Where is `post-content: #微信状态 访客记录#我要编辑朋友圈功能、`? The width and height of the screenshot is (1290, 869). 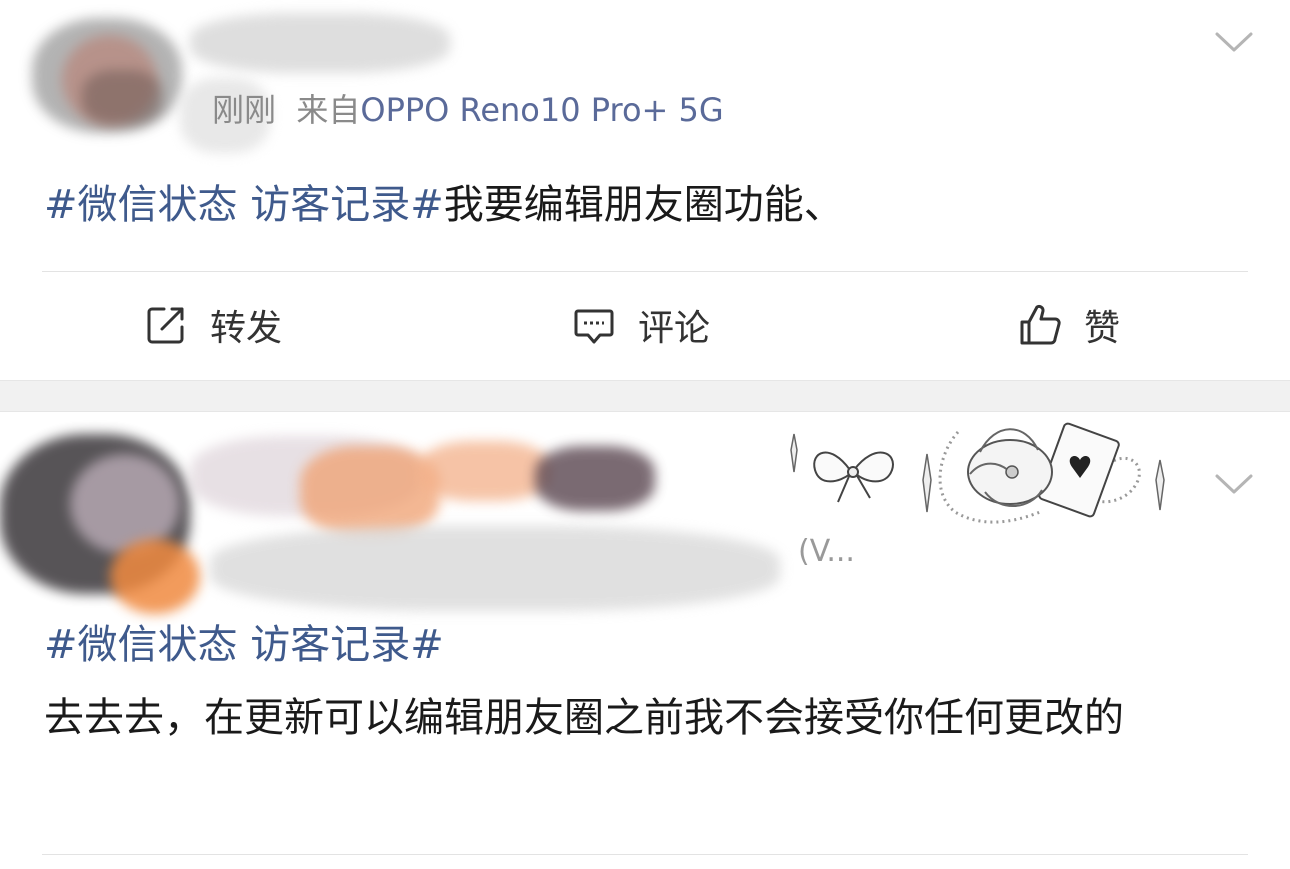
post-content: #微信状态 访客记录#我要编辑朋友圈功能、 is located at coordinates (644, 205).